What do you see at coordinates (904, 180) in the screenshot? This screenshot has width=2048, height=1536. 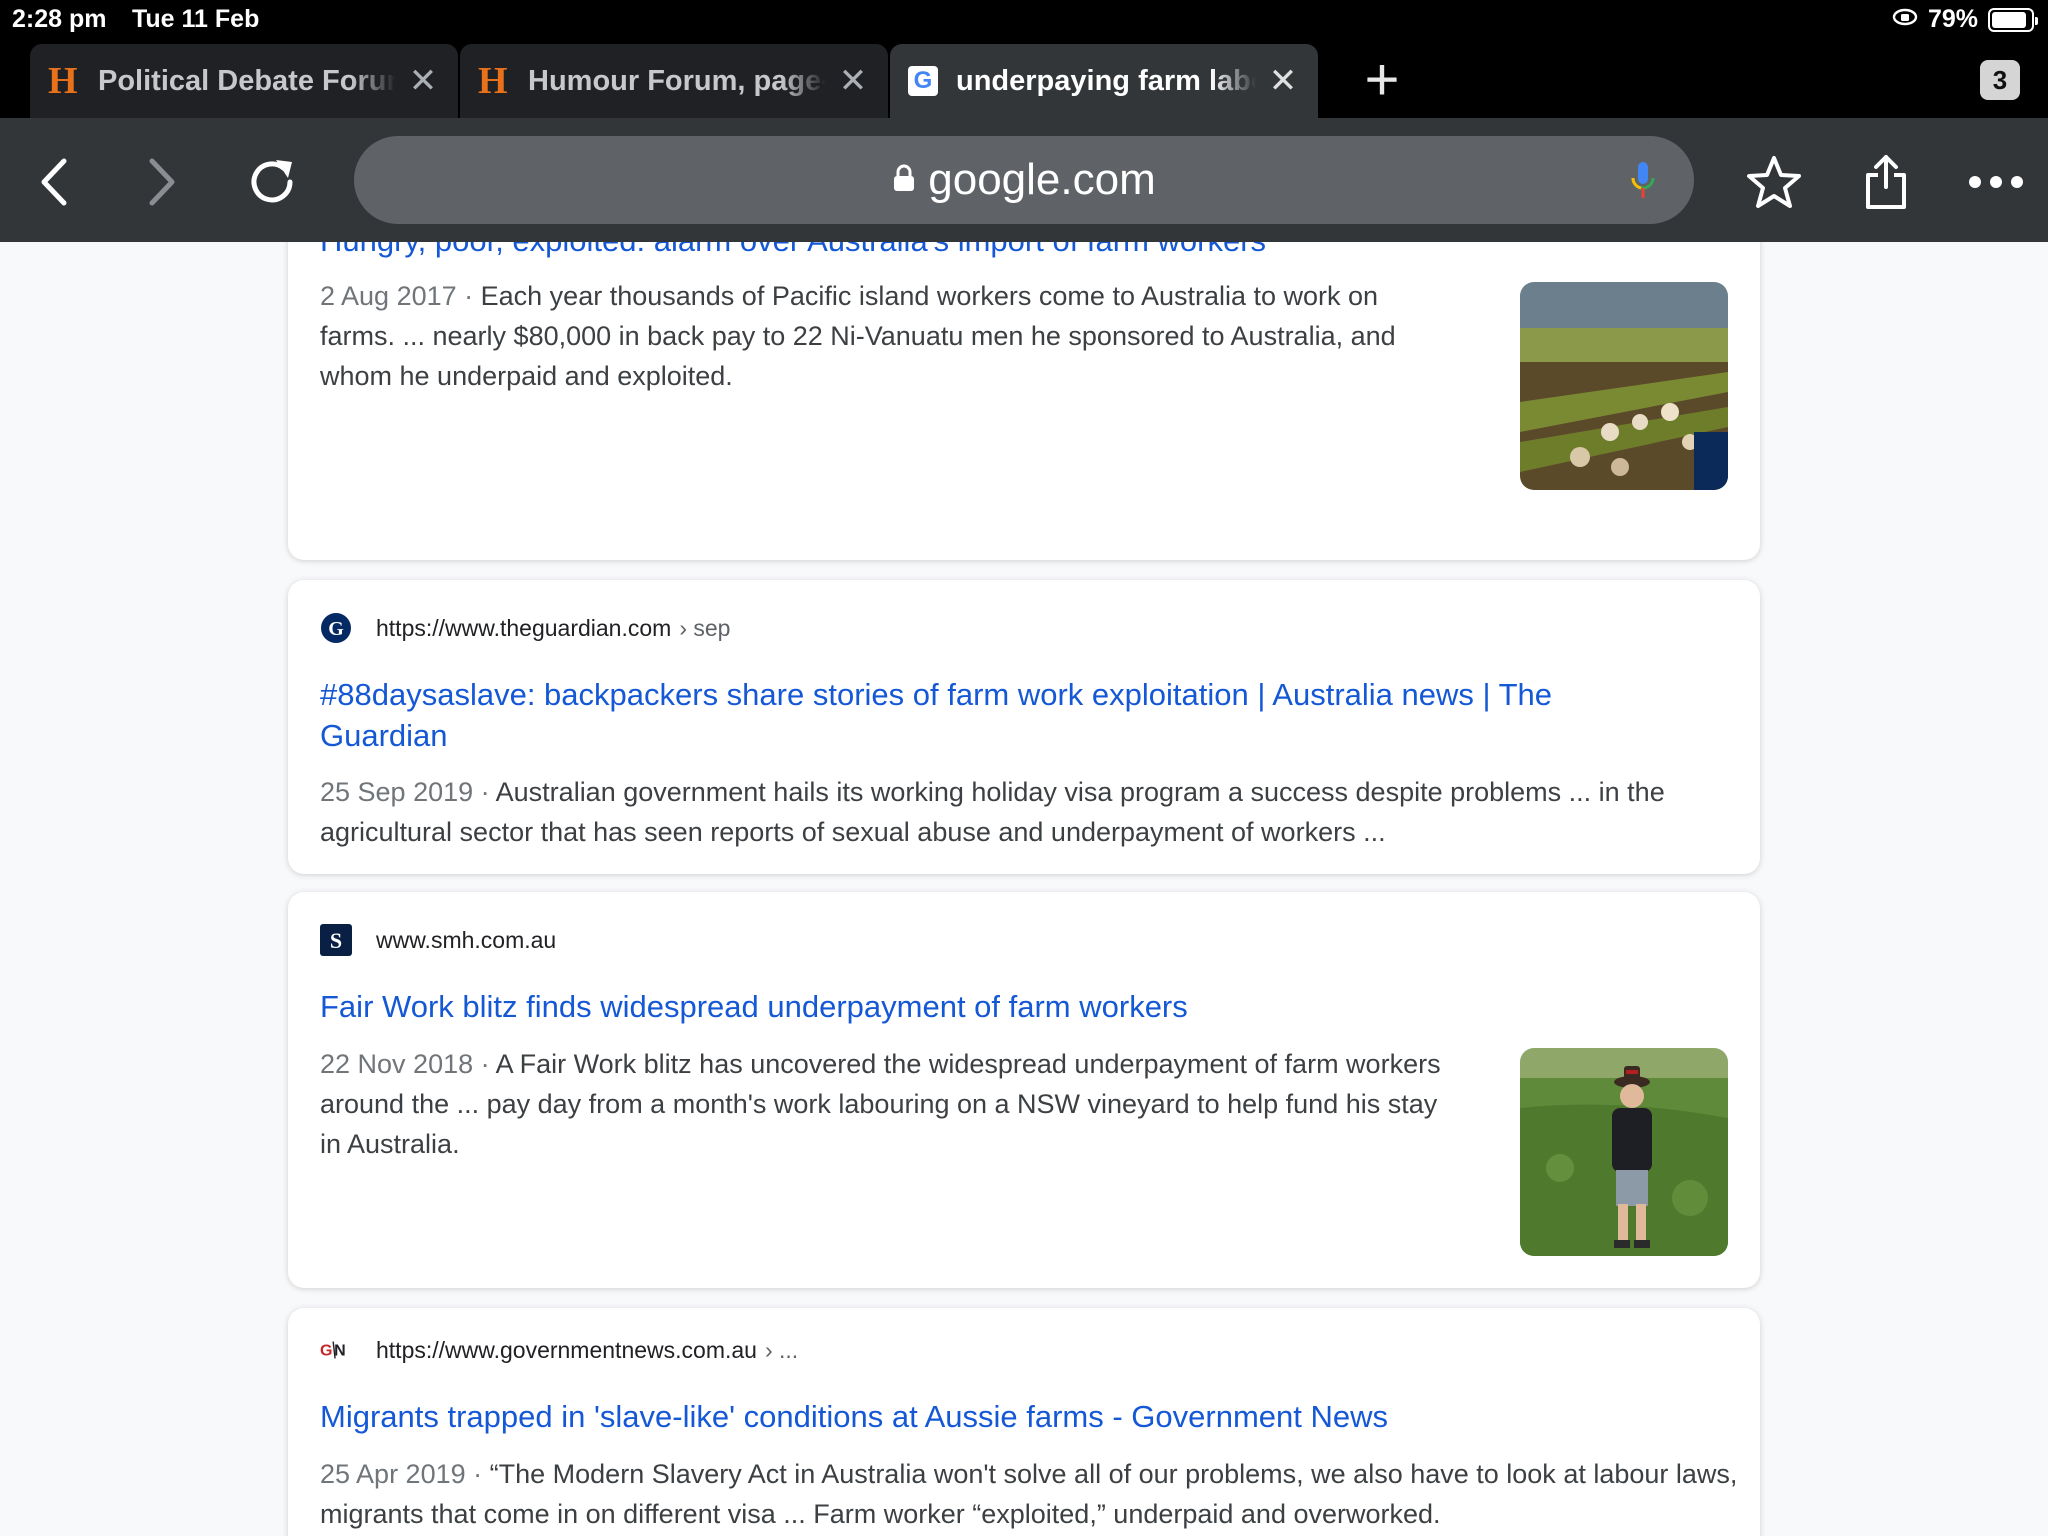 I see `lock-icon` at bounding box center [904, 180].